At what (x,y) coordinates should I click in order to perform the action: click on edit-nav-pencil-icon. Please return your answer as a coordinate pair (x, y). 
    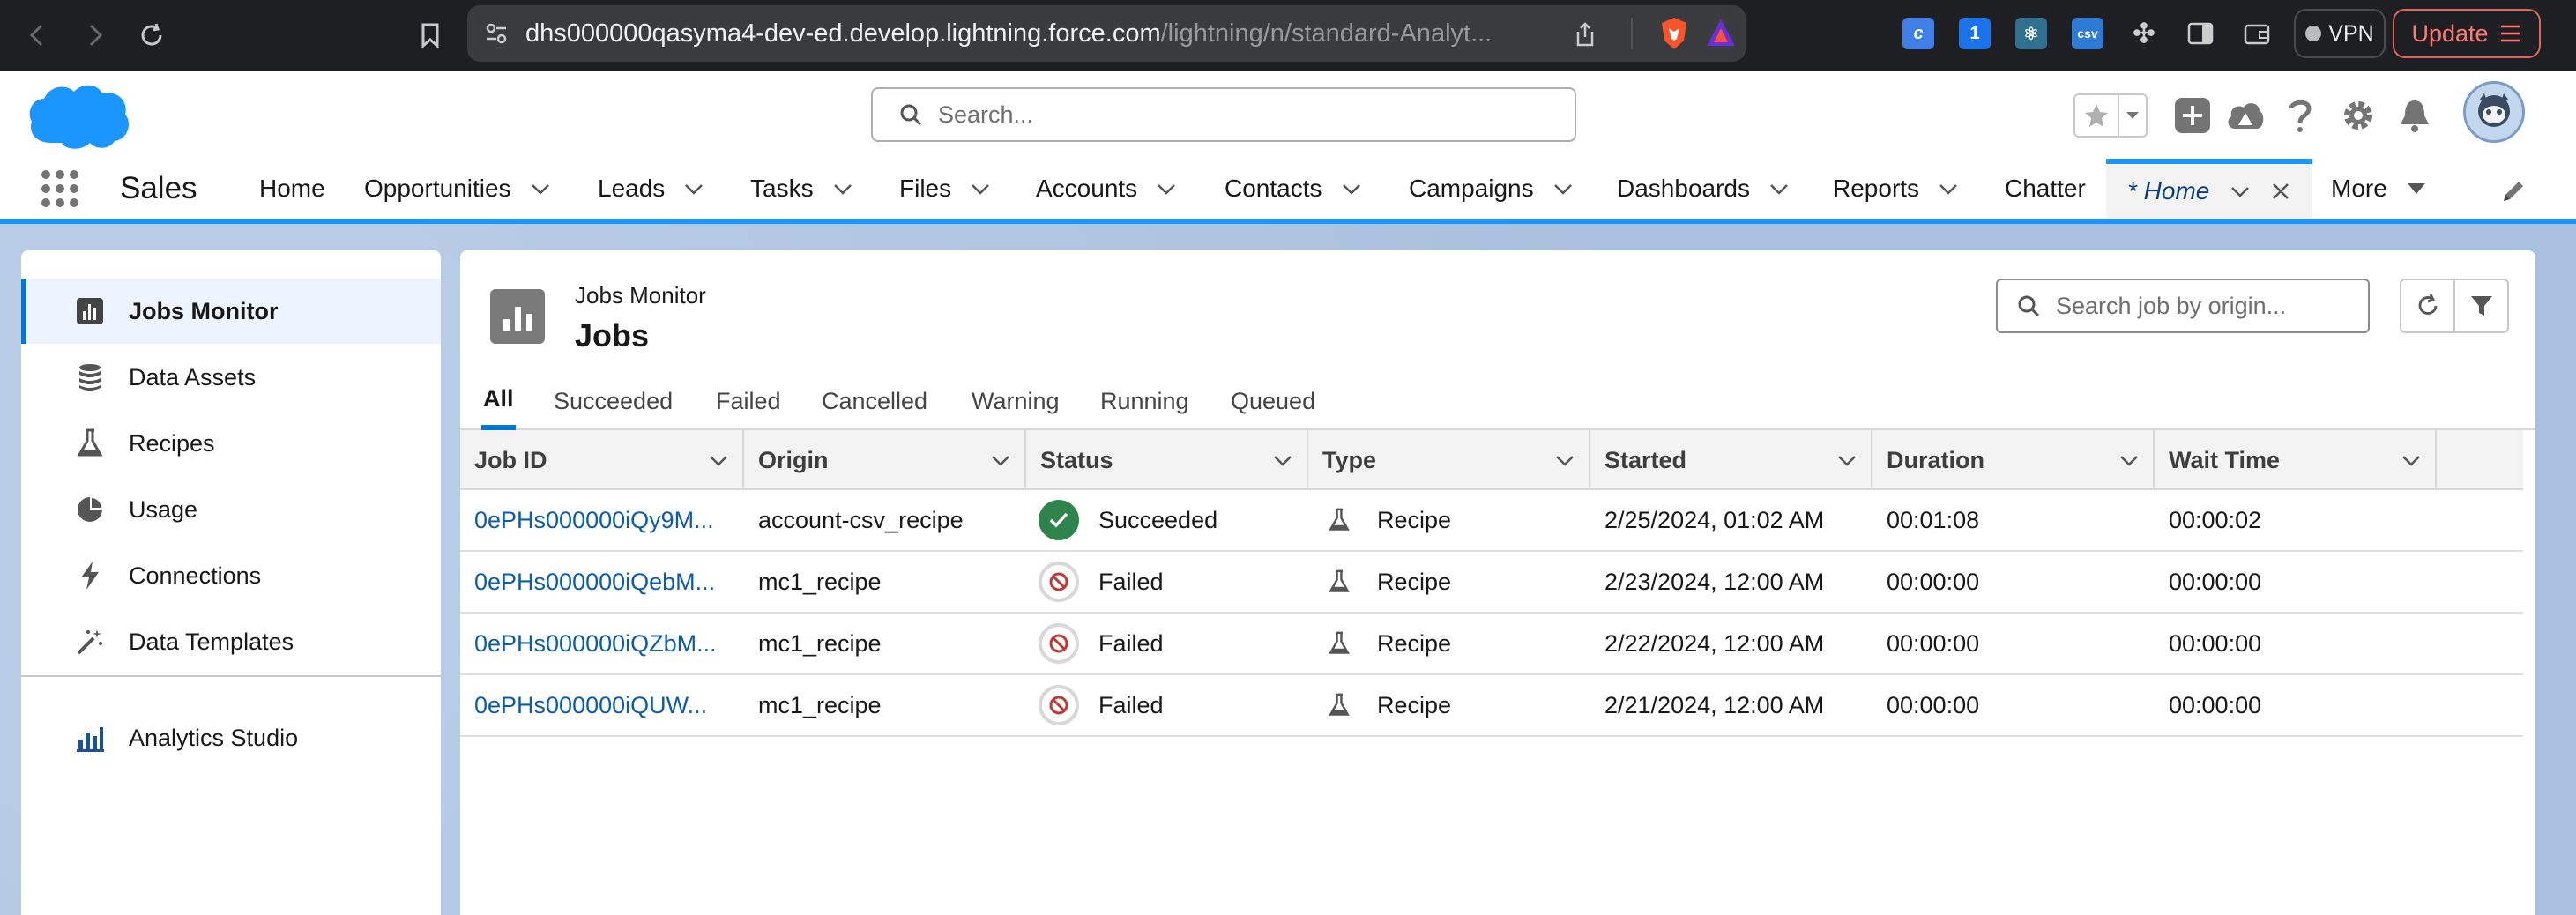
    Looking at the image, I should click on (2513, 191).